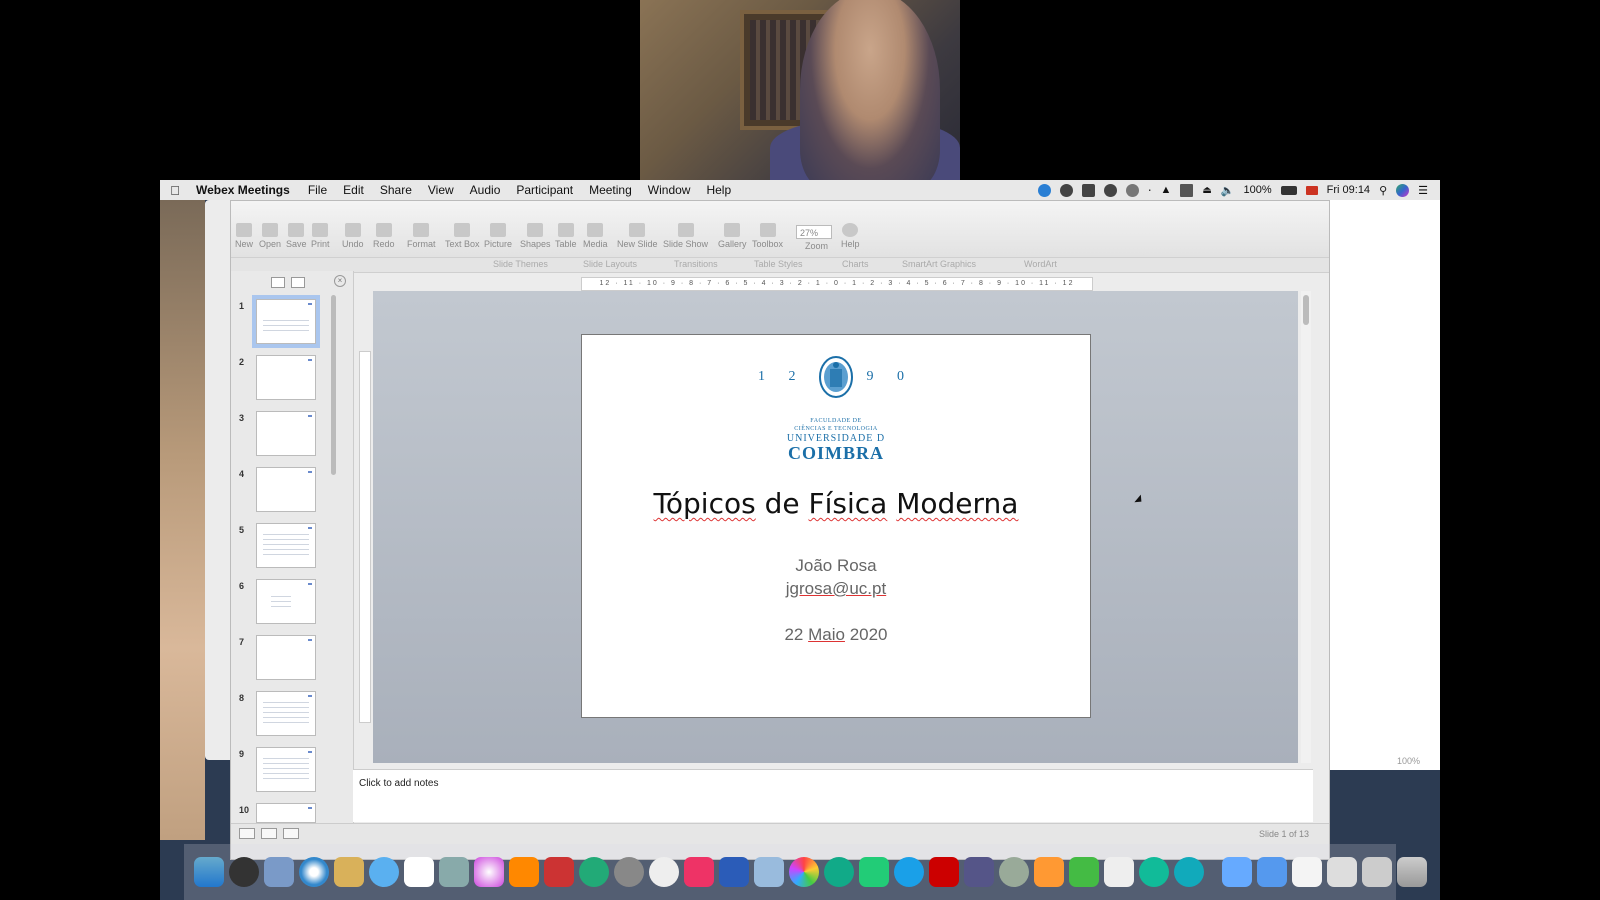  Describe the element at coordinates (1040, 264) in the screenshot. I see `tab-wordart: WordArt` at that location.